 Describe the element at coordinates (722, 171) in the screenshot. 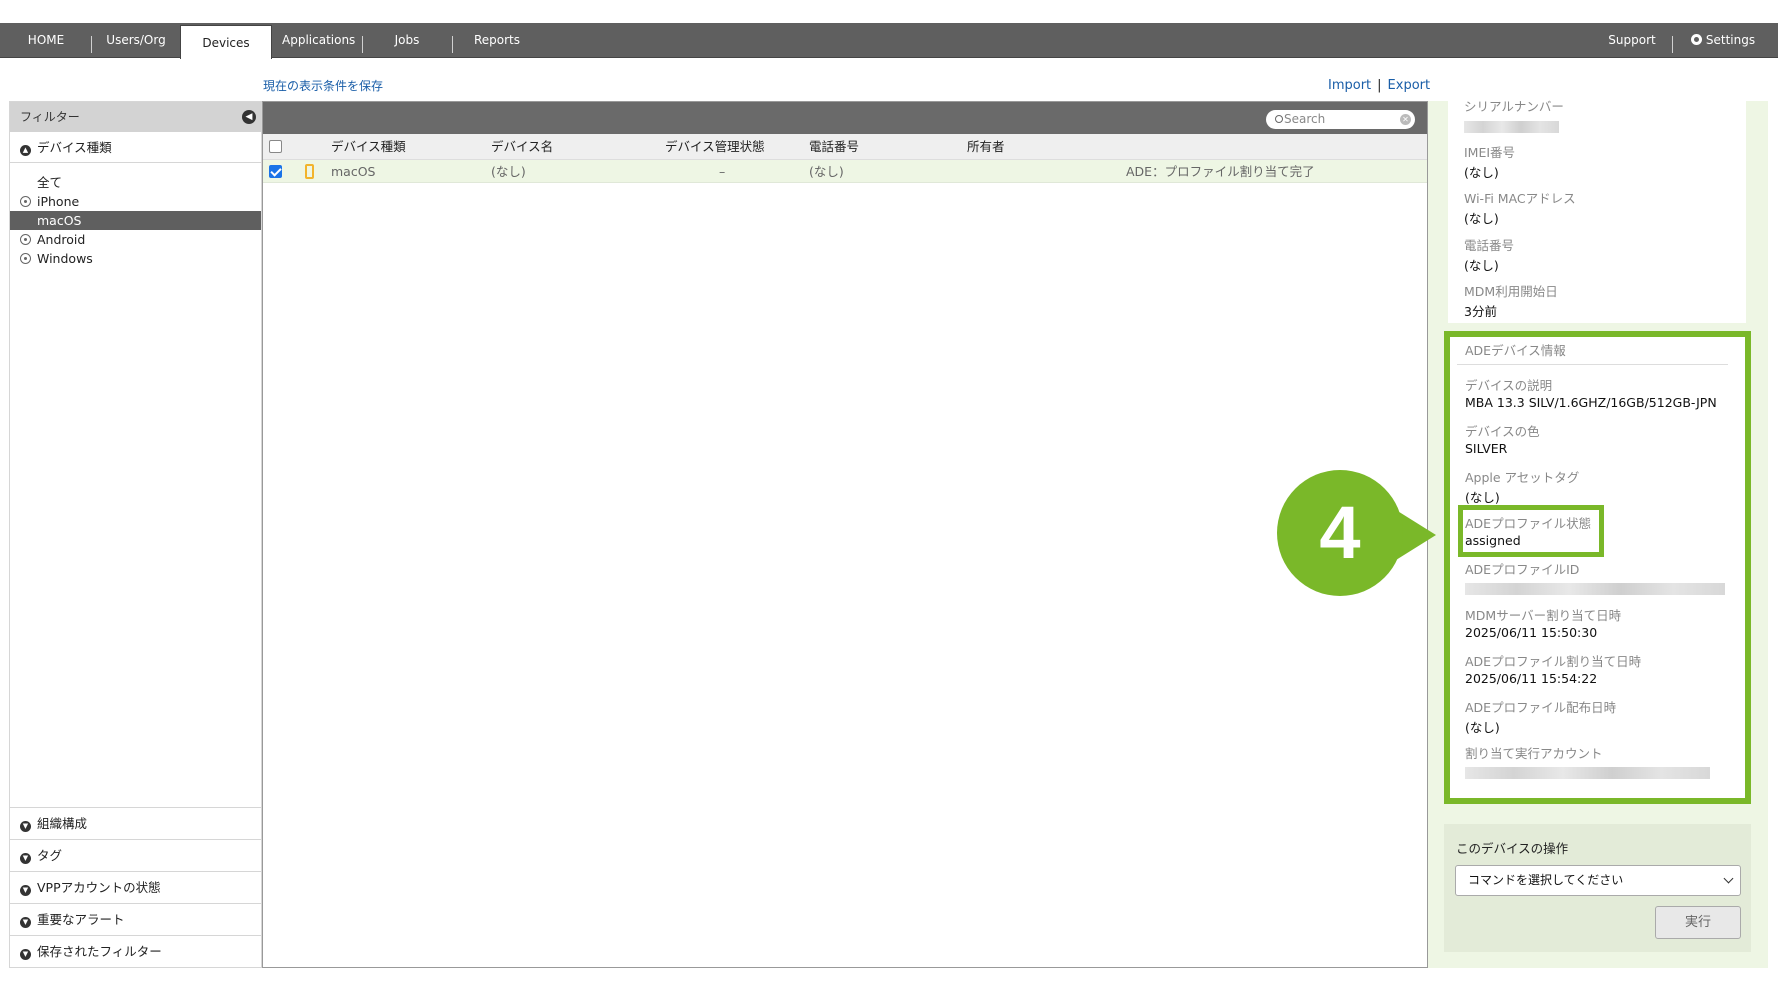

I see `cell-mgmt-state: –` at that location.